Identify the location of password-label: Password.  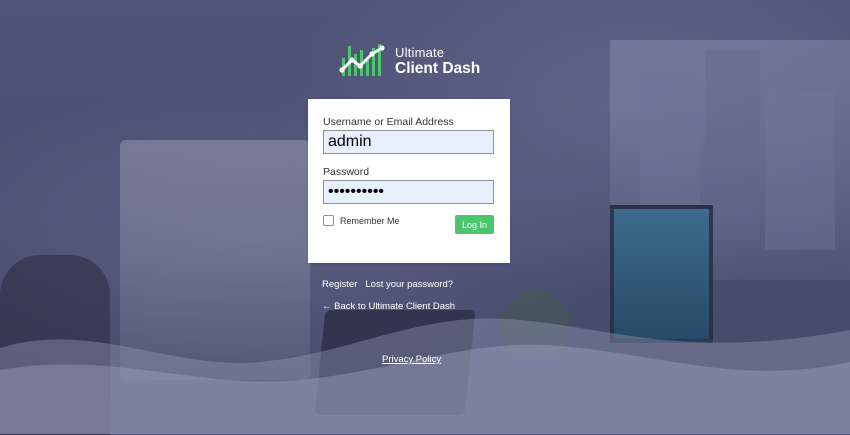
(346, 172).